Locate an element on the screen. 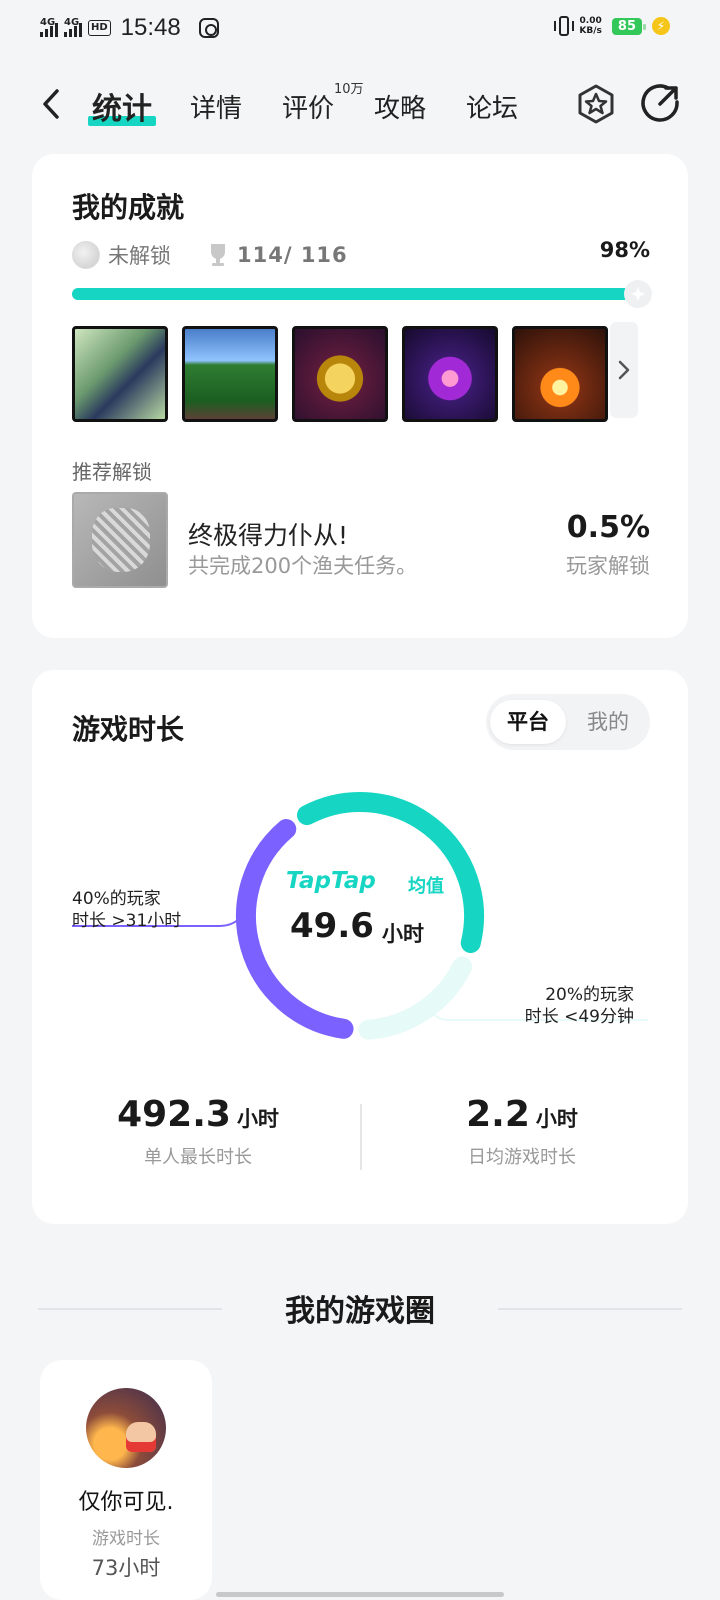 Image resolution: width=720 pixels, height=1600 pixels. status-bar: 4G 4G HD 15:48 0.00 KB/s 85 ⚡ is located at coordinates (360, 29).